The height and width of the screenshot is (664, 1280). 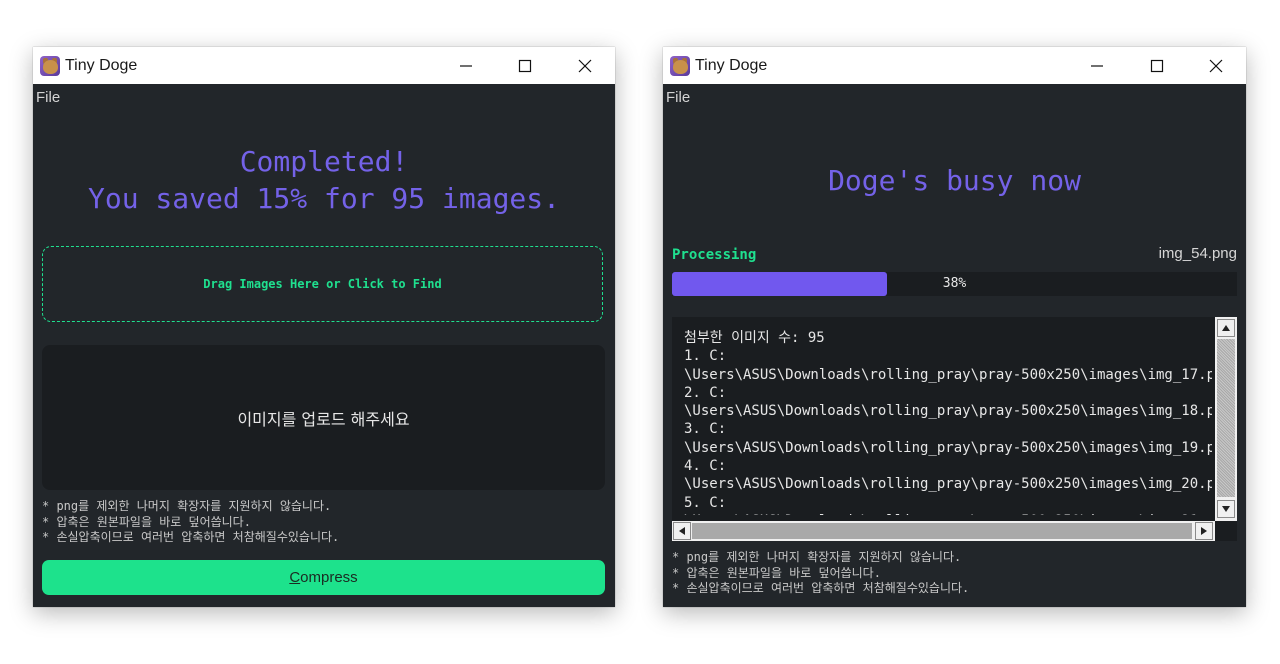 What do you see at coordinates (754, 338) in the screenshot?
I see `log-line: 첨부한 이미지 수: 95` at bounding box center [754, 338].